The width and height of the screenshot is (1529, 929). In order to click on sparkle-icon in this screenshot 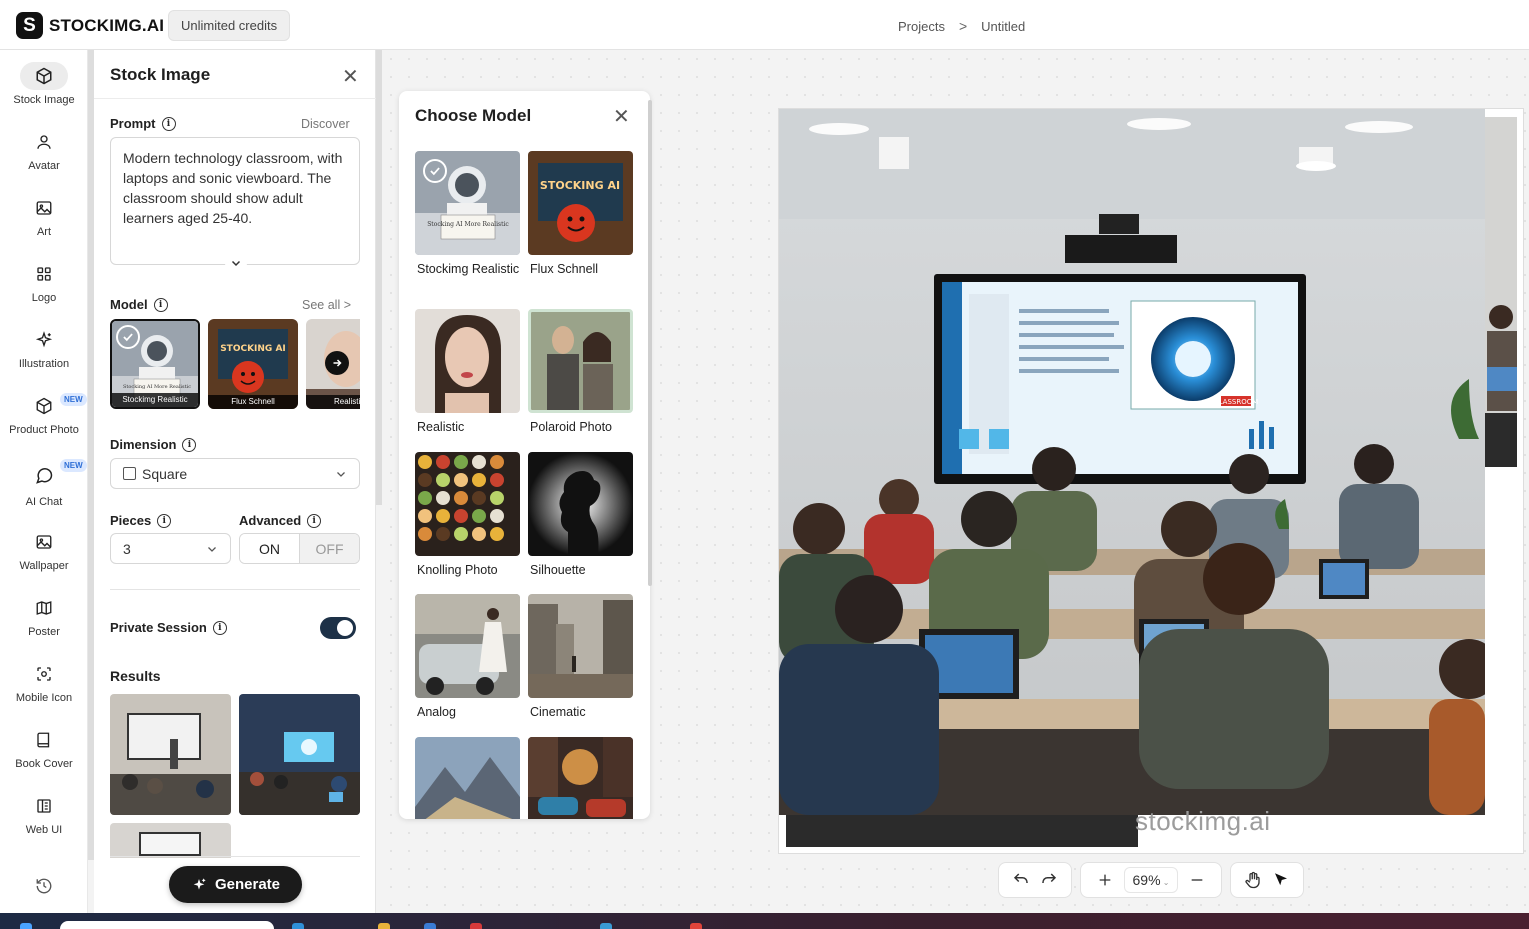, I will do `click(199, 883)`.